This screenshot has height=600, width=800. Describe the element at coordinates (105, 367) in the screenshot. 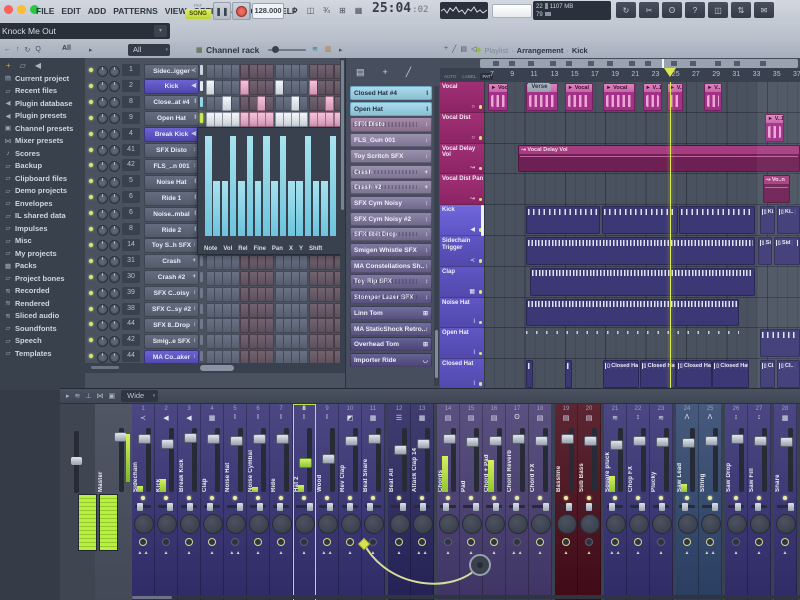

I see `rack-zoom-handle` at that location.